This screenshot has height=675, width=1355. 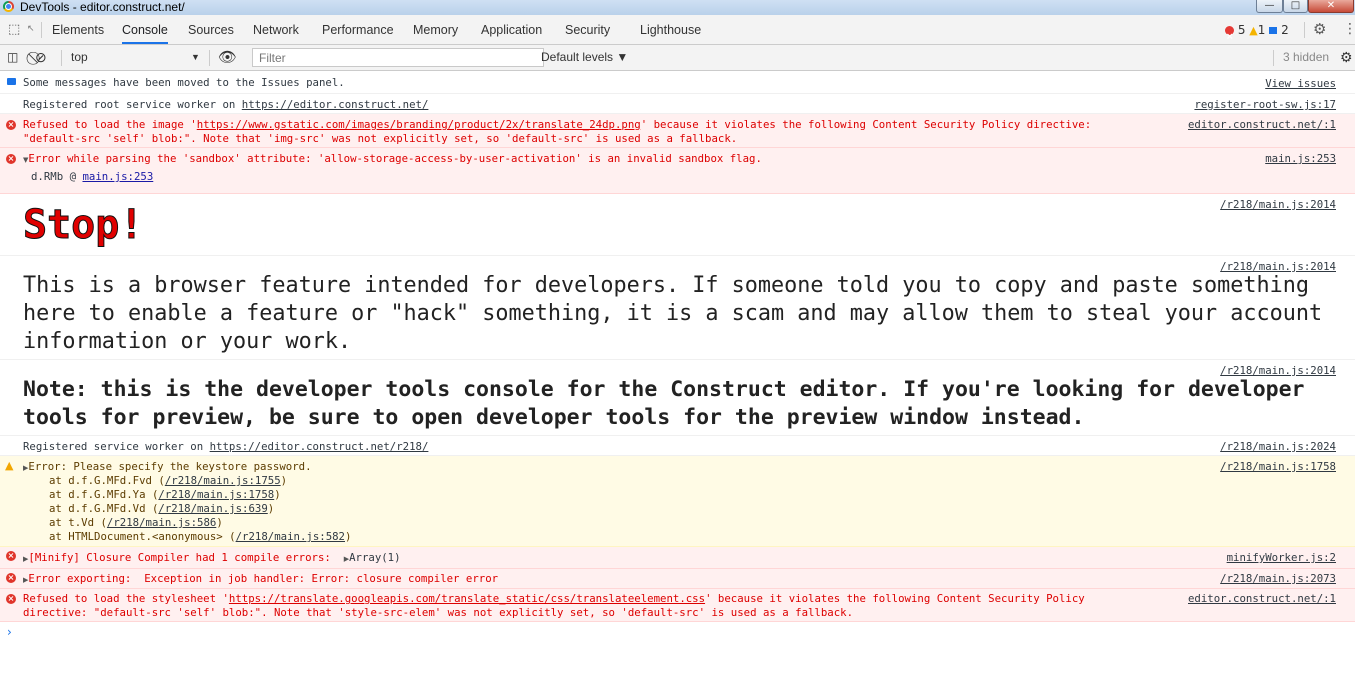 I want to click on stack-frame: at d.f.G.MFd.Vd (, so click(x=104, y=508).